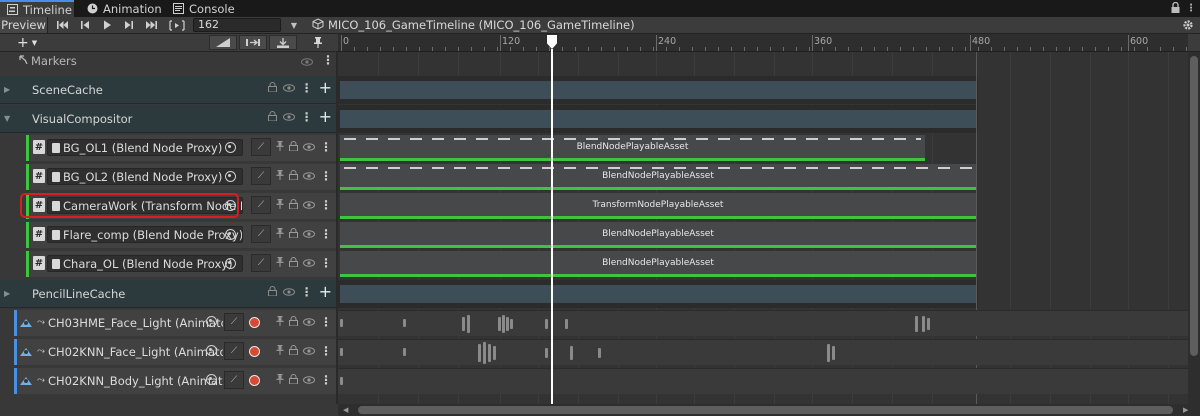  What do you see at coordinates (128, 380) in the screenshot?
I see `track-binding-field: ⤳ CH02KNN_Body_Light (Animato` at bounding box center [128, 380].